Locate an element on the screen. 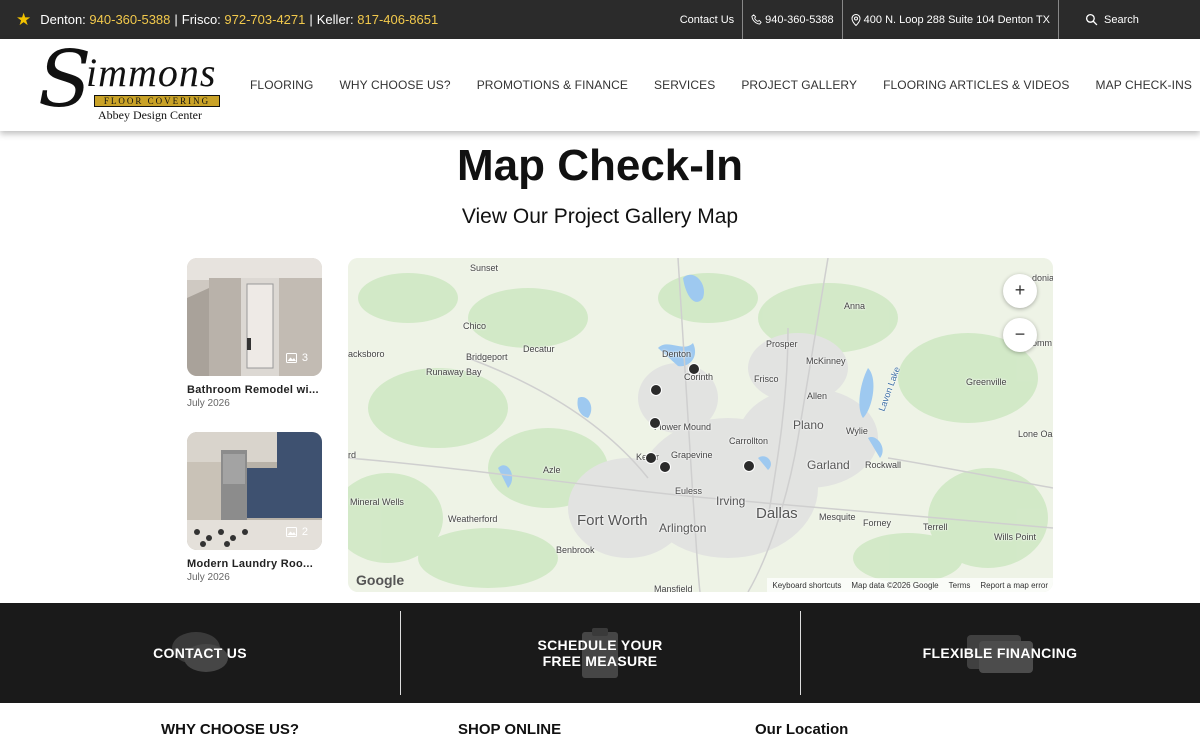  contact-us-link: Contact Us is located at coordinates (707, 19).